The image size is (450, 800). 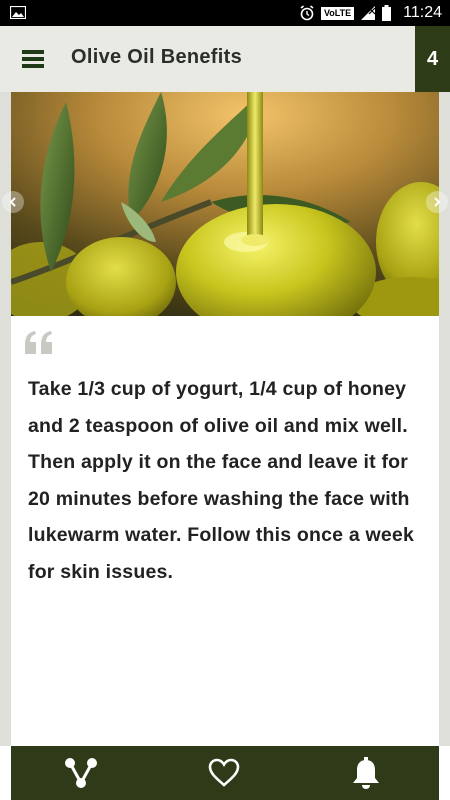 What do you see at coordinates (432, 59) in the screenshot?
I see `page-number-badge: 4` at bounding box center [432, 59].